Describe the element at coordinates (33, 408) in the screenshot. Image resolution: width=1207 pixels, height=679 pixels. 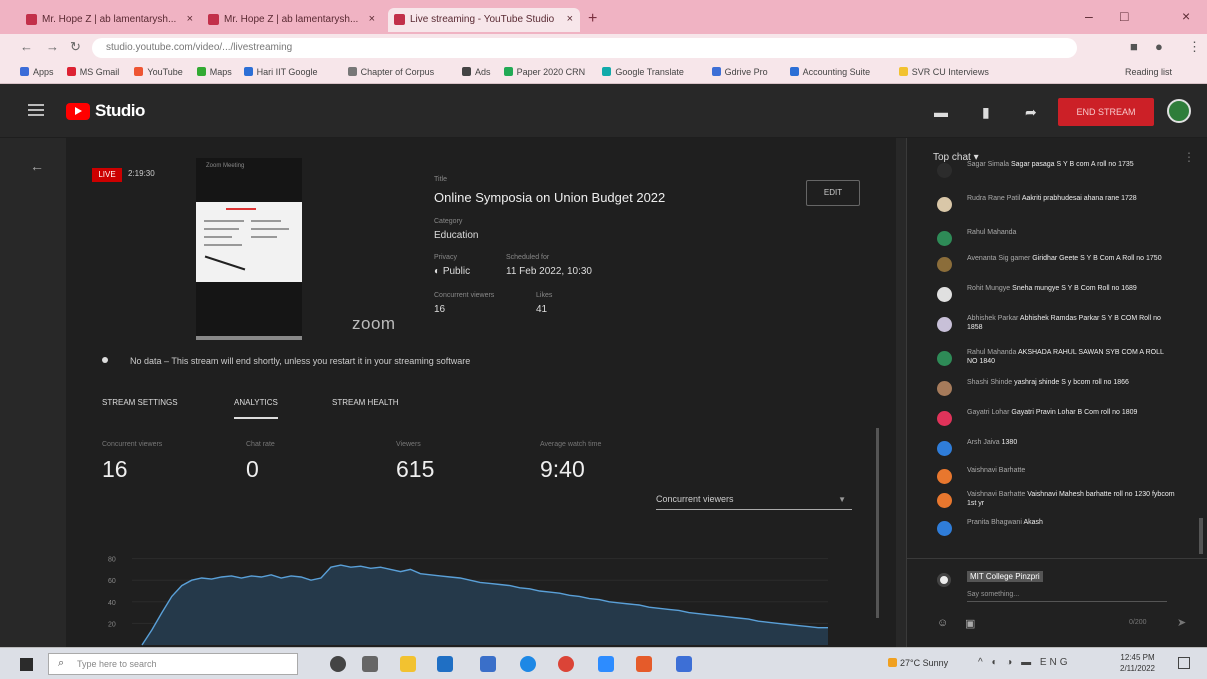
I see `left-rail: ←` at that location.